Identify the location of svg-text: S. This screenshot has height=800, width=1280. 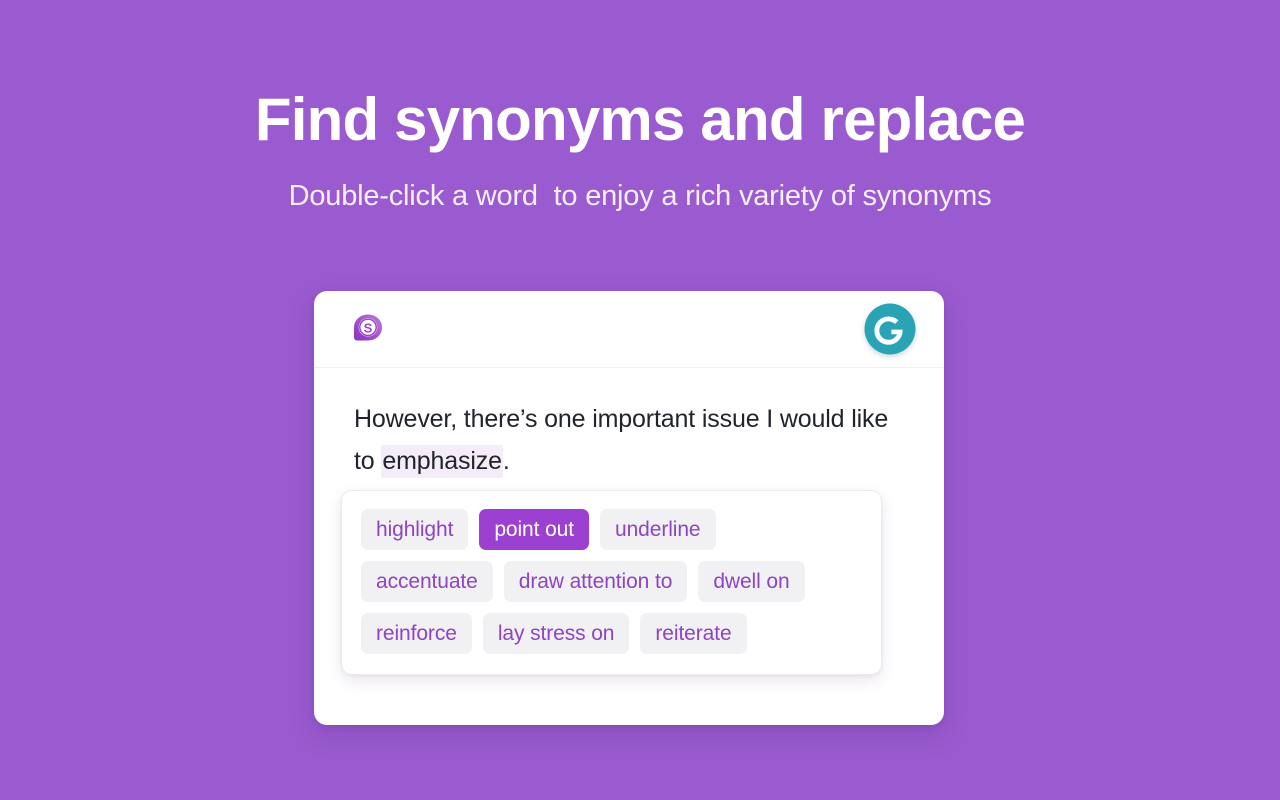
(368, 327).